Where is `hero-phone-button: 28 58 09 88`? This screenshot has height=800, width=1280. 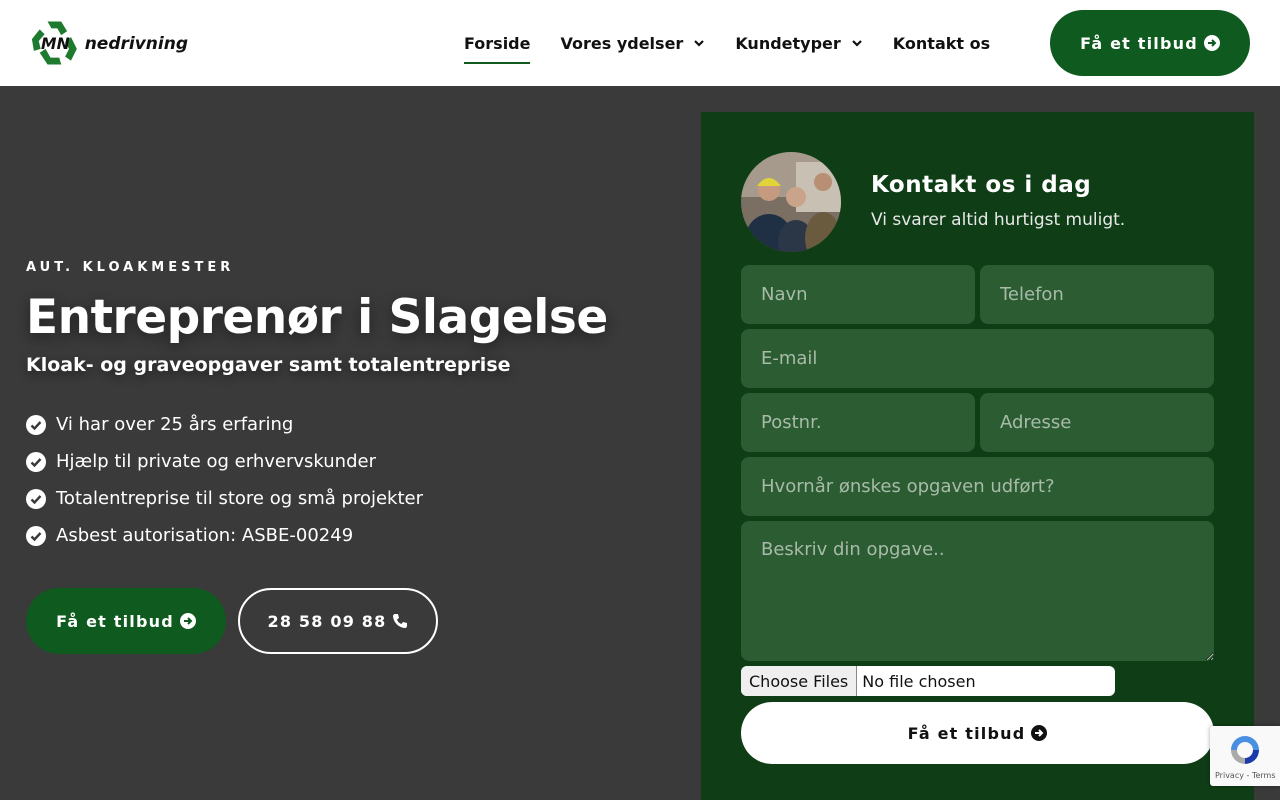
hero-phone-button: 28 58 09 88 is located at coordinates (338, 621).